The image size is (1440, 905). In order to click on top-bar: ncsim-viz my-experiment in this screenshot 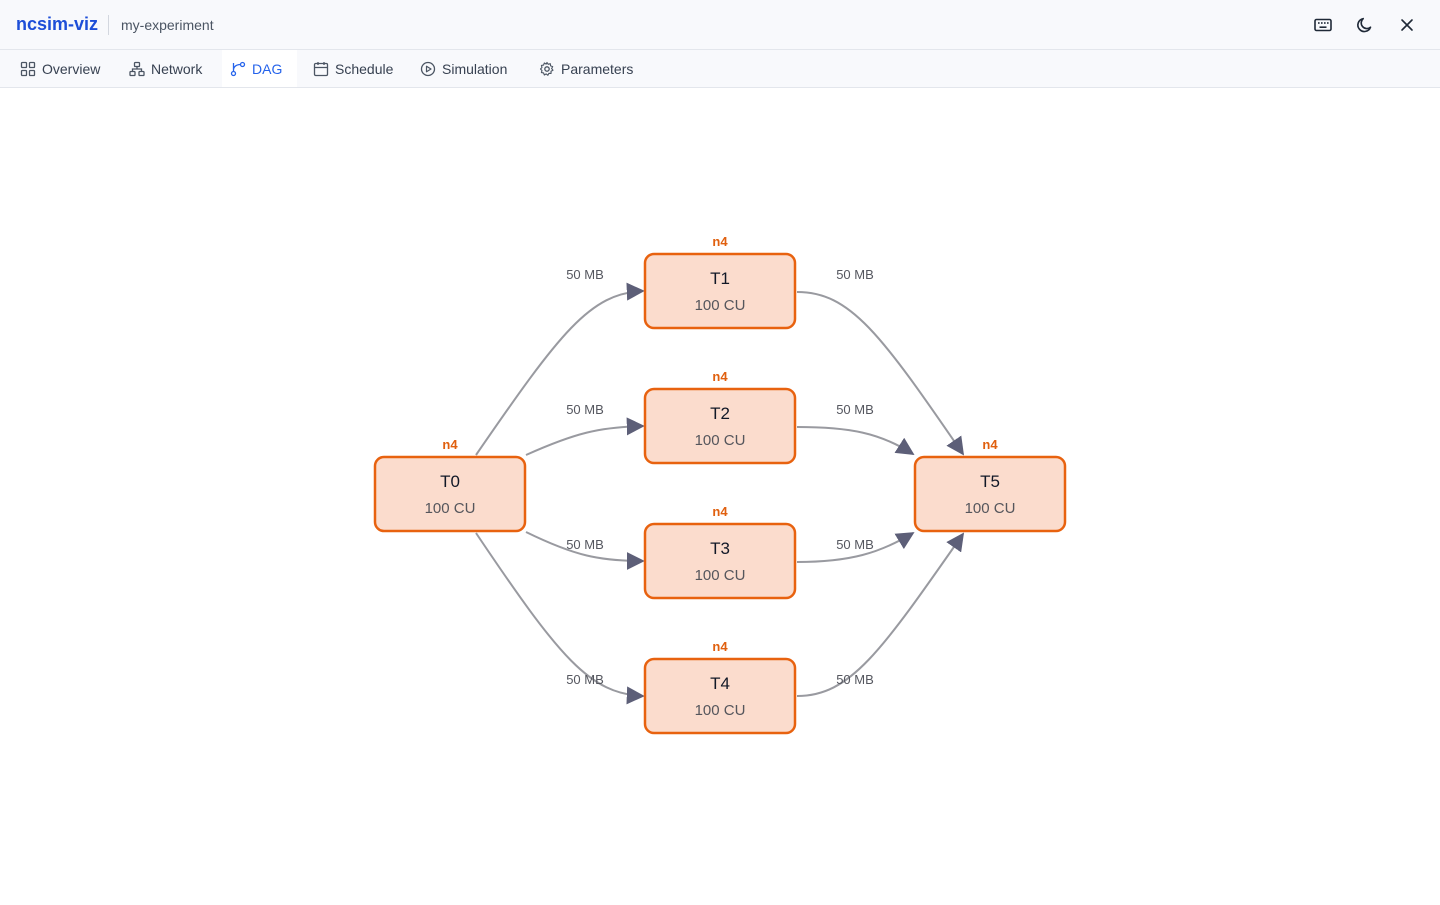, I will do `click(720, 25)`.